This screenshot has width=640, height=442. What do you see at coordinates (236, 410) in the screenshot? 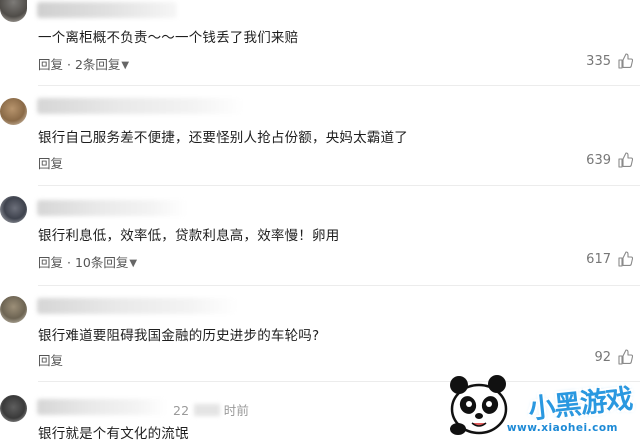
I see `time-label: 时前` at bounding box center [236, 410].